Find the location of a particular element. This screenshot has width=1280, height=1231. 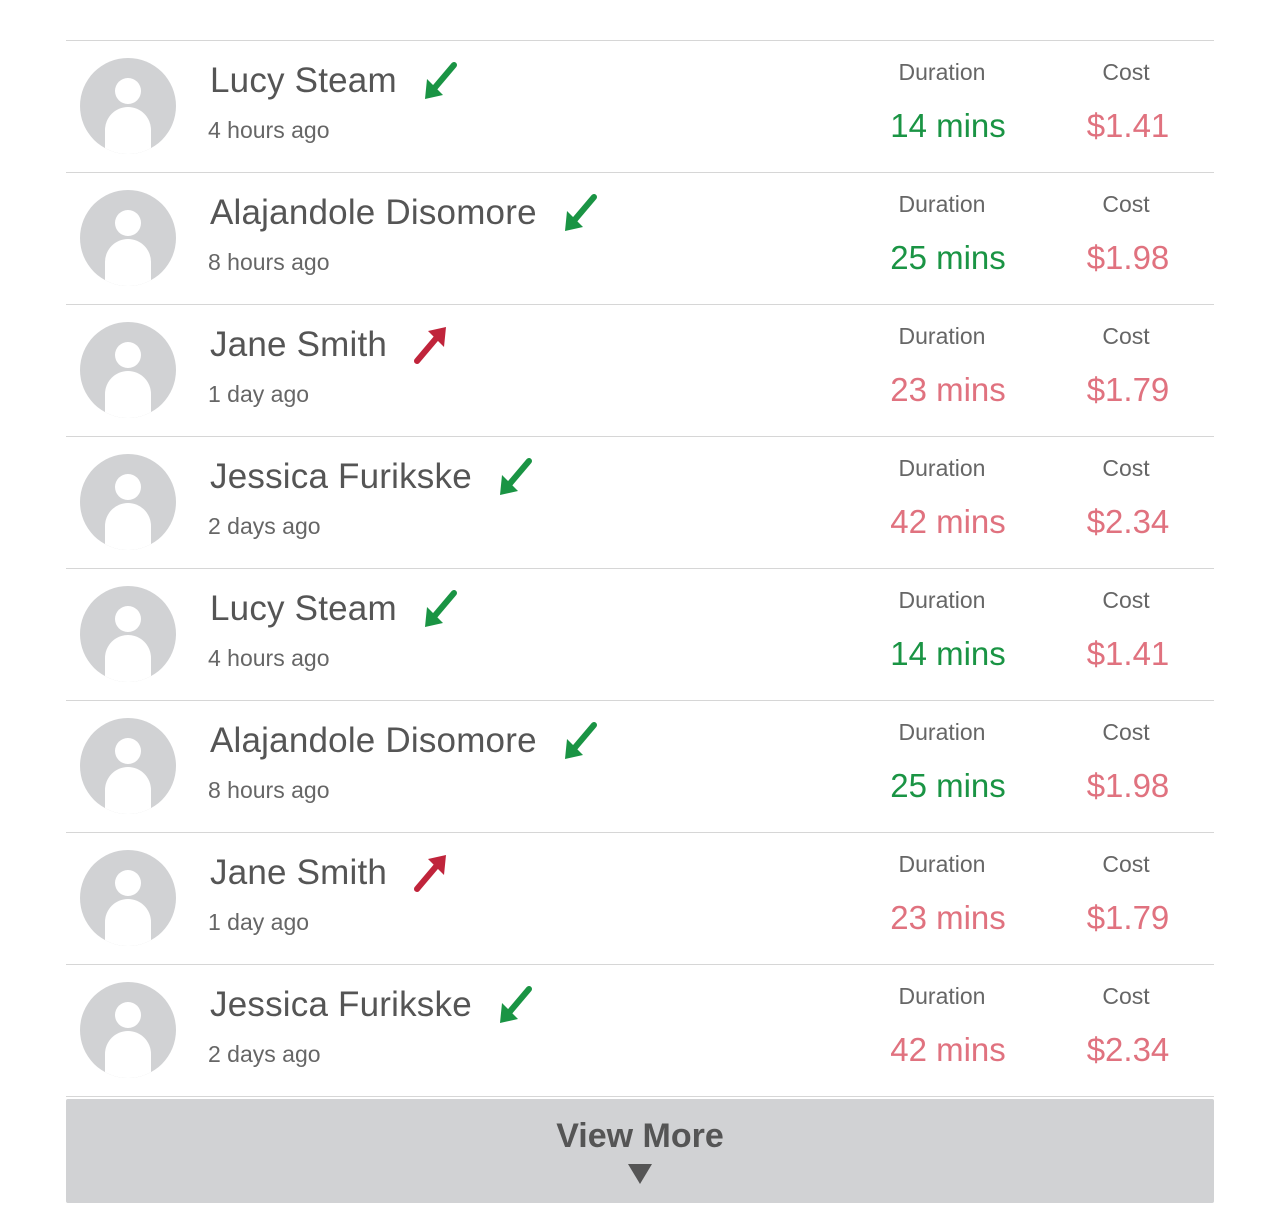

view-more-label: View More is located at coordinates (640, 1136).